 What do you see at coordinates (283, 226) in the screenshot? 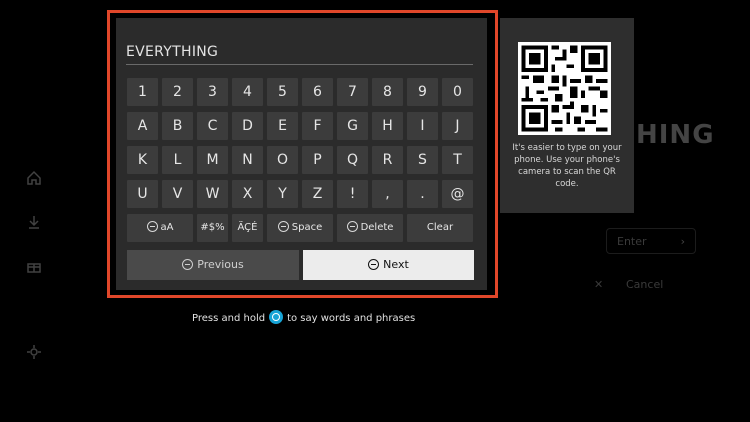
I see `space-button-icon` at bounding box center [283, 226].